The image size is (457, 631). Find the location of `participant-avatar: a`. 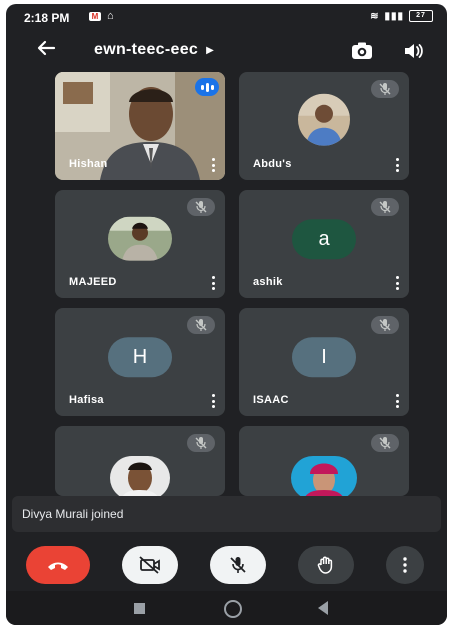

participant-avatar: a is located at coordinates (324, 239).